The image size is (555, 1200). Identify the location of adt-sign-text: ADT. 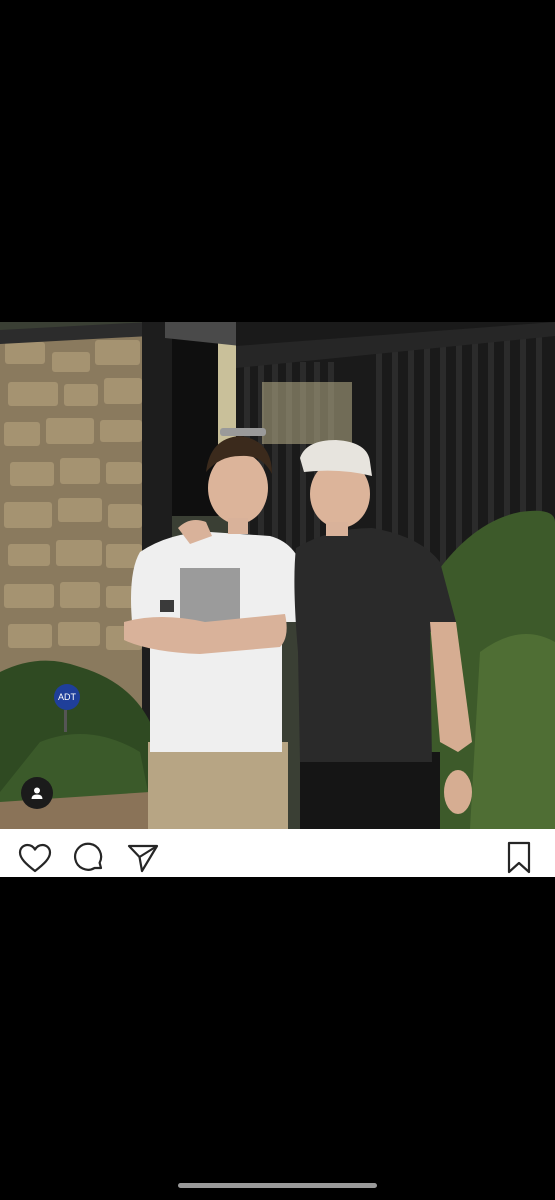
(67, 697).